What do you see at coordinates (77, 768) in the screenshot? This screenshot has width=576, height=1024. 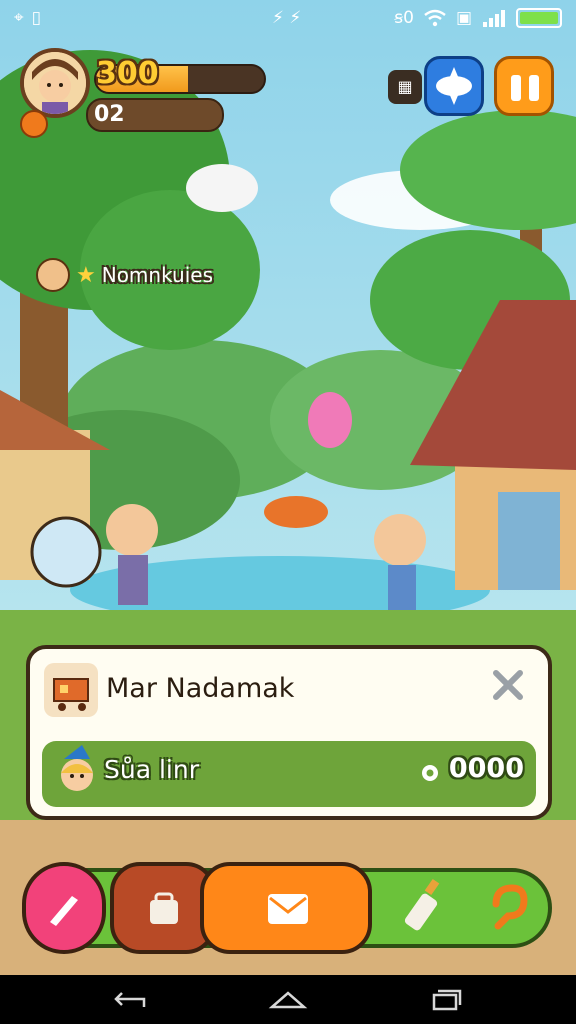 I see `character-icon` at bounding box center [77, 768].